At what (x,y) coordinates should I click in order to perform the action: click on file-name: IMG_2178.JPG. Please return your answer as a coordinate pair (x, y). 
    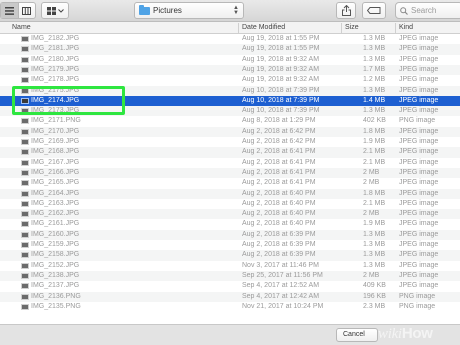
    Looking at the image, I should click on (55, 80).